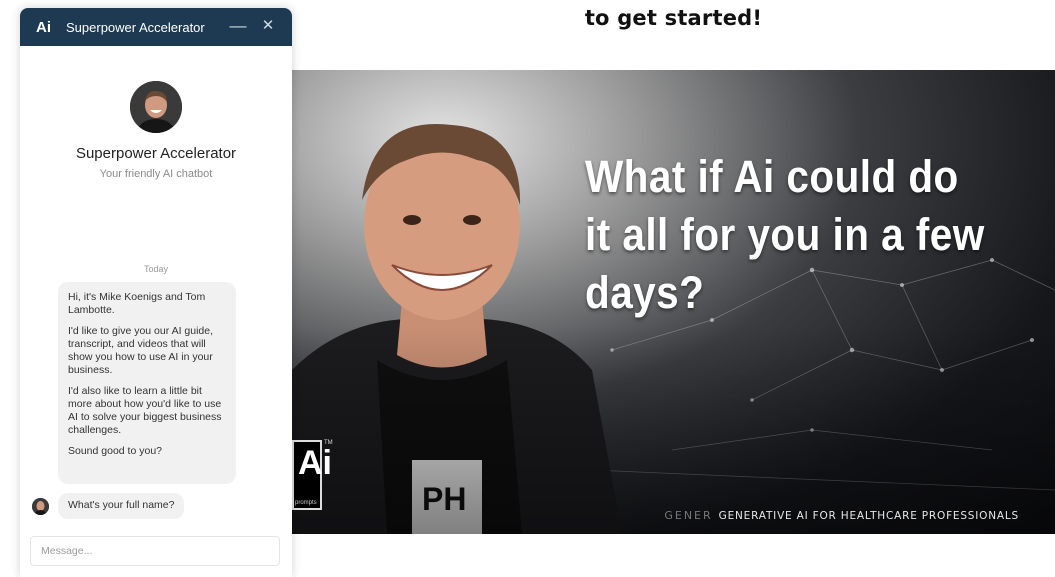 The width and height of the screenshot is (1055, 577). What do you see at coordinates (688, 515) in the screenshot?
I see `tagline-faded: GENER` at bounding box center [688, 515].